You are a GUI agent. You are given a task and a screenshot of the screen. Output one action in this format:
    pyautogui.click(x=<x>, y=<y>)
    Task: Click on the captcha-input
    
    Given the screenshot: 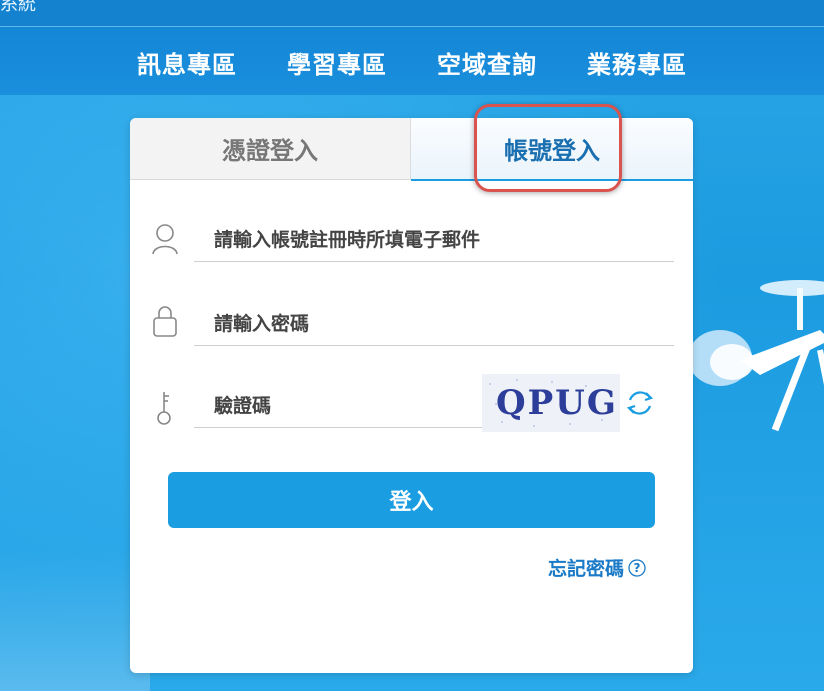 What is the action you would take?
    pyautogui.click(x=338, y=406)
    